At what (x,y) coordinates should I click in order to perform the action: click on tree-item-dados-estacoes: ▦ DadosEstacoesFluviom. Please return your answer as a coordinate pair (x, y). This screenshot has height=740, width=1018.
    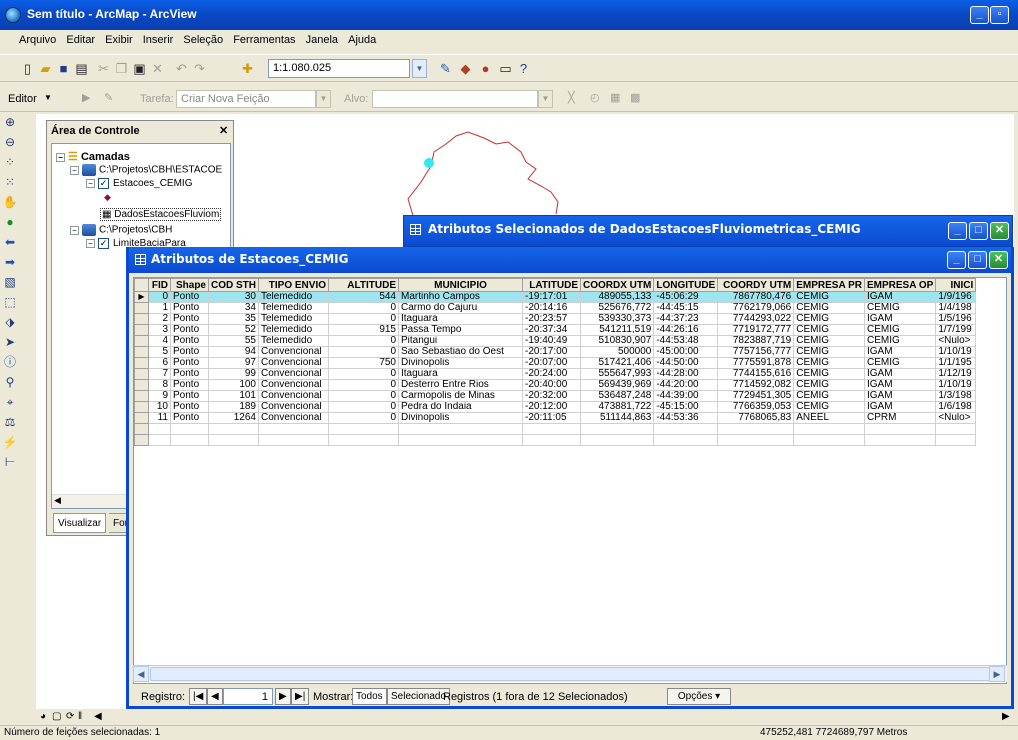
    Looking at the image, I should click on (161, 214).